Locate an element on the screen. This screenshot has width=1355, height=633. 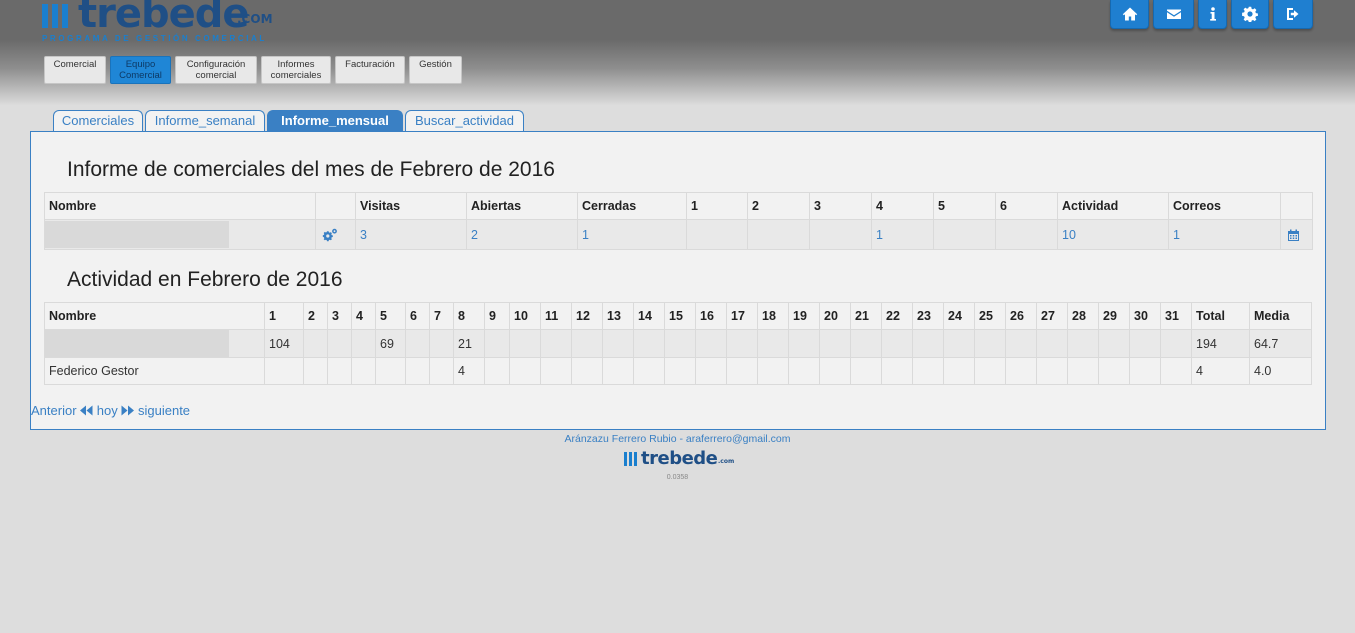
menu-gestion: Gestión is located at coordinates (435, 70).